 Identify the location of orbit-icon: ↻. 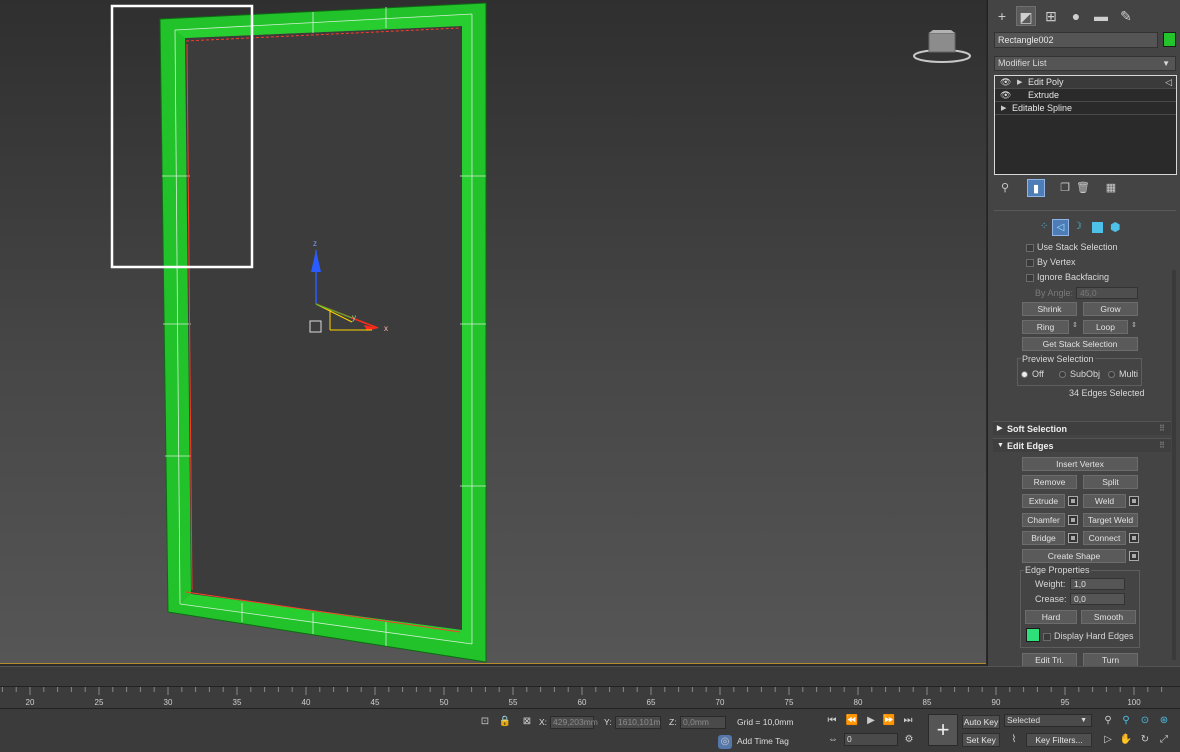
(1145, 740).